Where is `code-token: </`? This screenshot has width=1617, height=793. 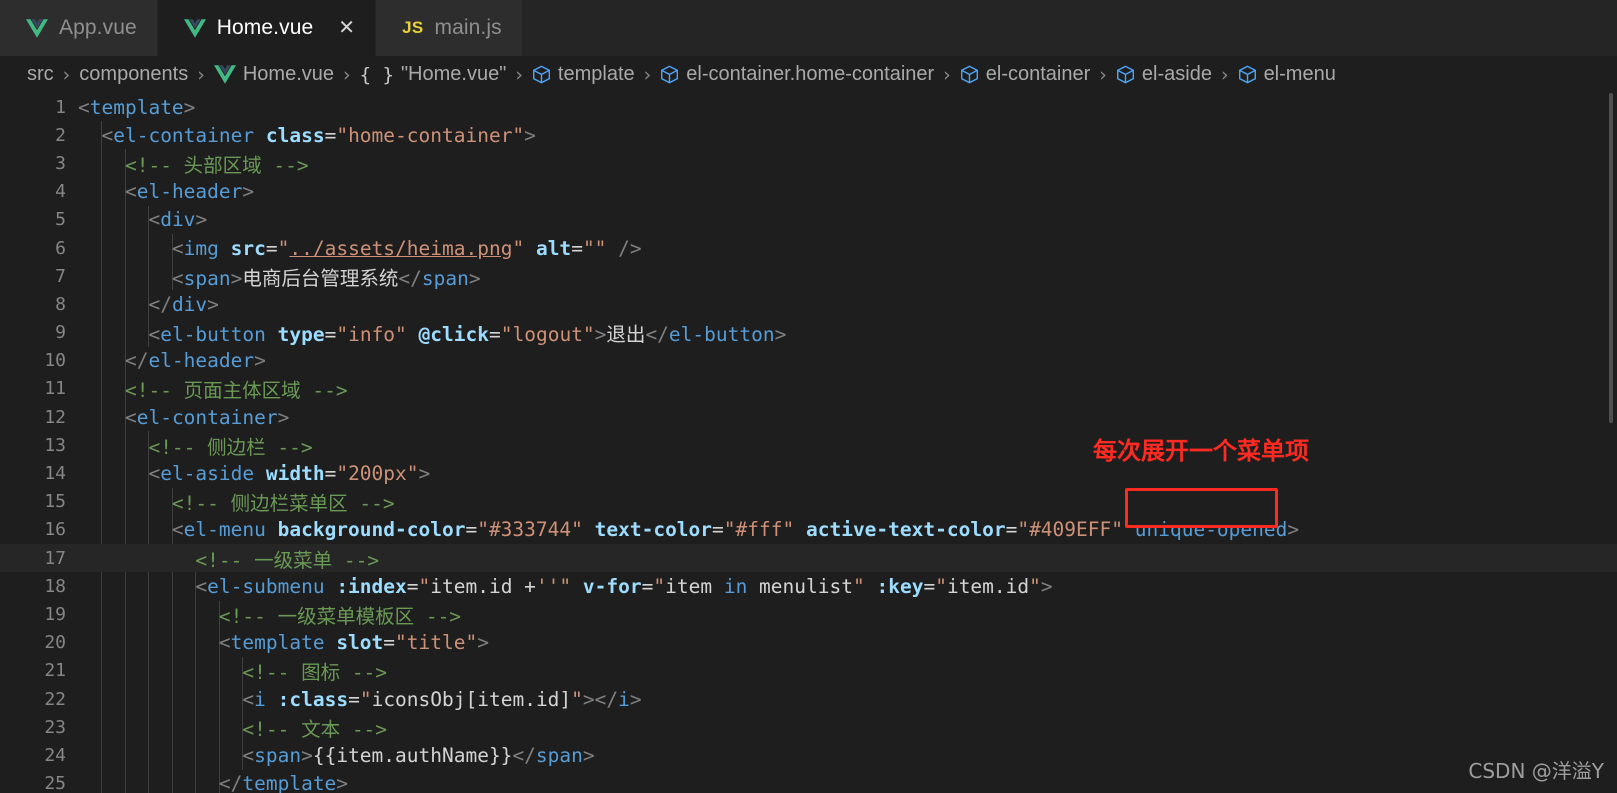
code-token: </ is located at coordinates (160, 304).